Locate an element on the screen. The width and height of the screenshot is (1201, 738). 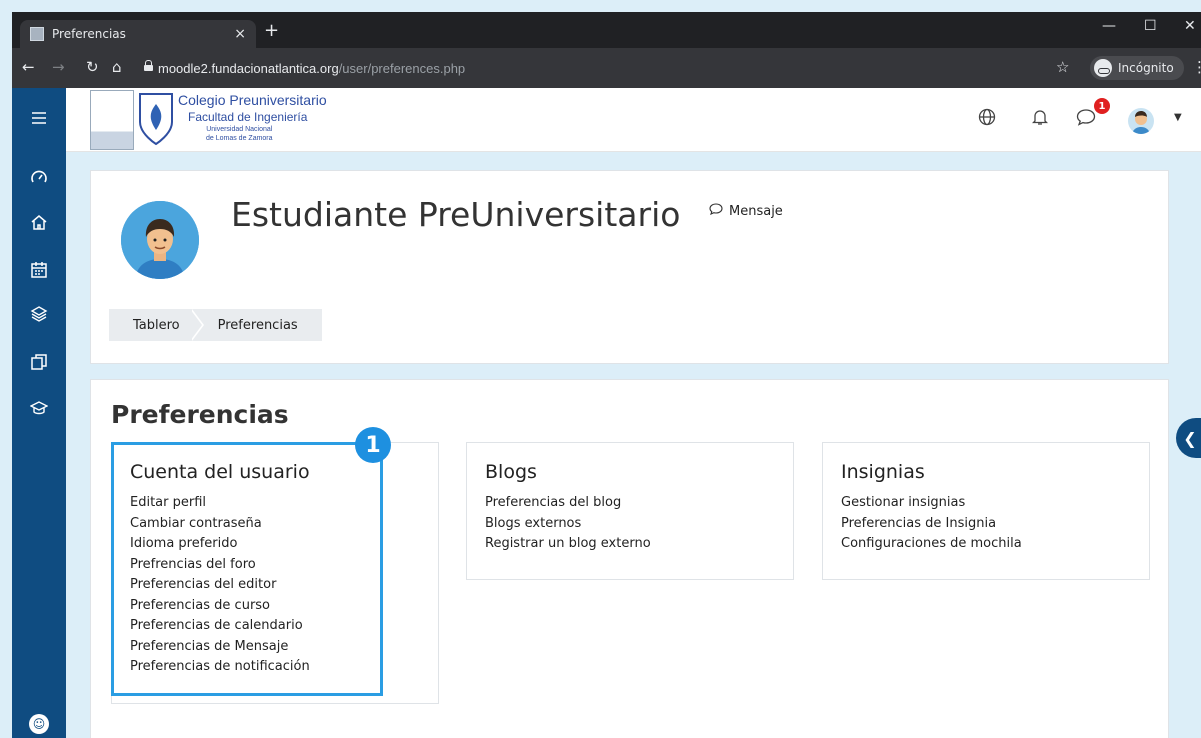
favicon-icon is located at coordinates (37, 34).